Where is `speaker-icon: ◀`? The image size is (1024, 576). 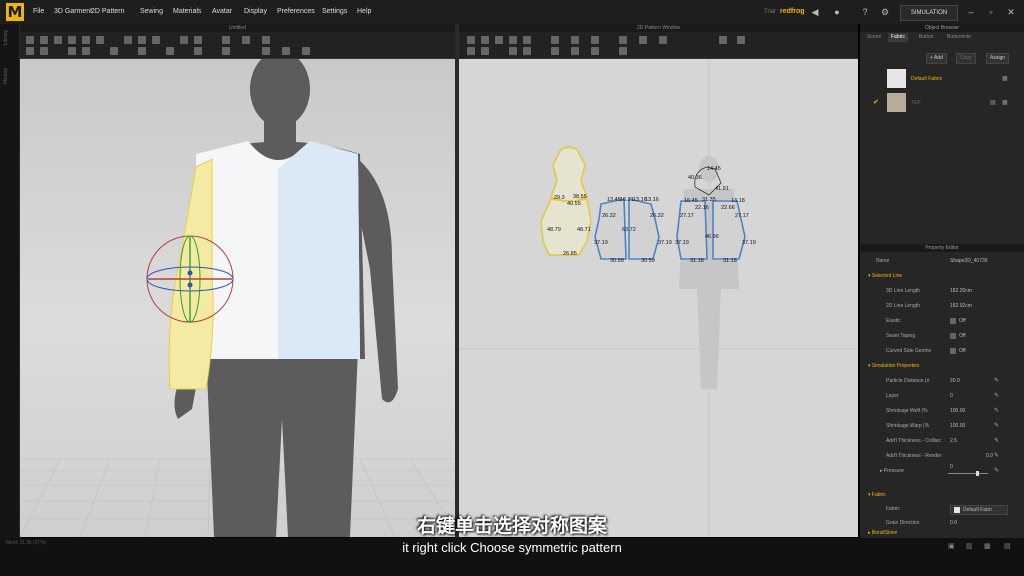
speaker-icon: ◀ is located at coordinates (815, 12).